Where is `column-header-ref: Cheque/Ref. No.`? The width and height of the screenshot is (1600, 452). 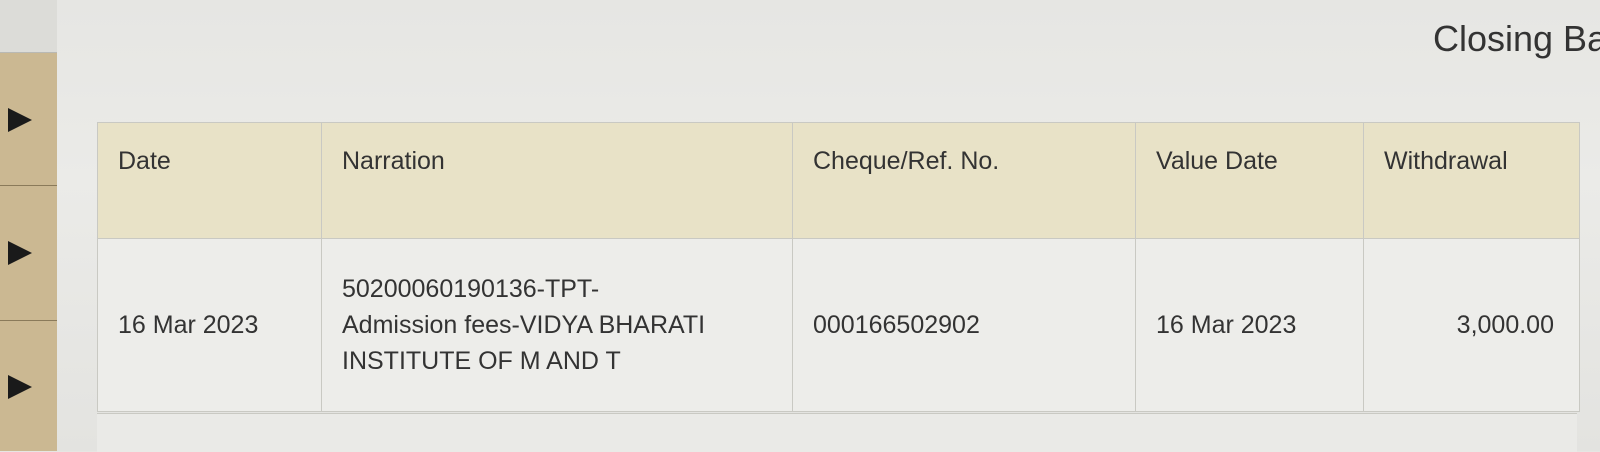 column-header-ref: Cheque/Ref. No. is located at coordinates (964, 180).